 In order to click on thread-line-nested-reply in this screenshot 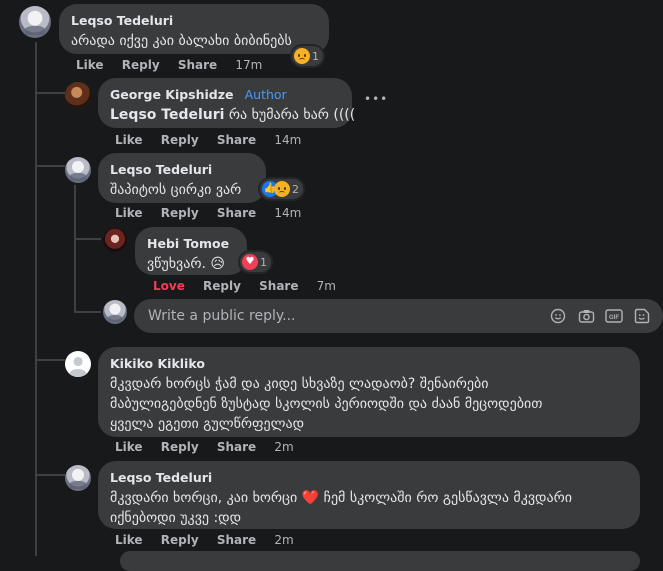, I will do `click(88, 239)`.